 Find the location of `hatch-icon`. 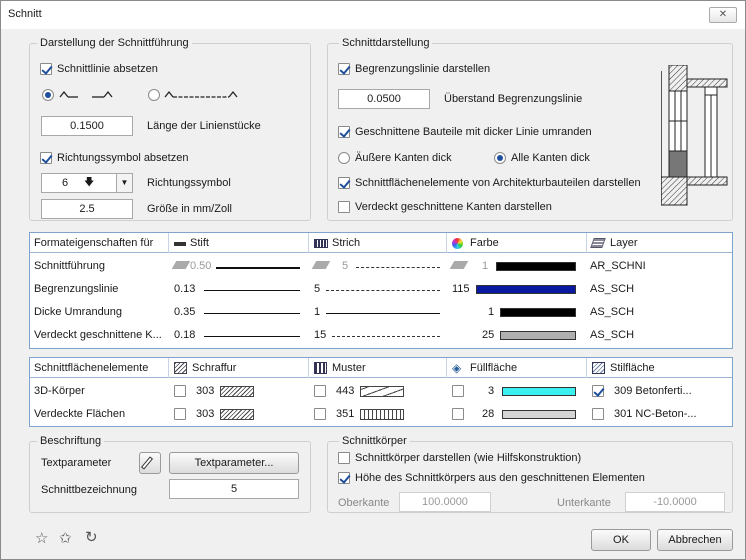

hatch-icon is located at coordinates (180, 368).